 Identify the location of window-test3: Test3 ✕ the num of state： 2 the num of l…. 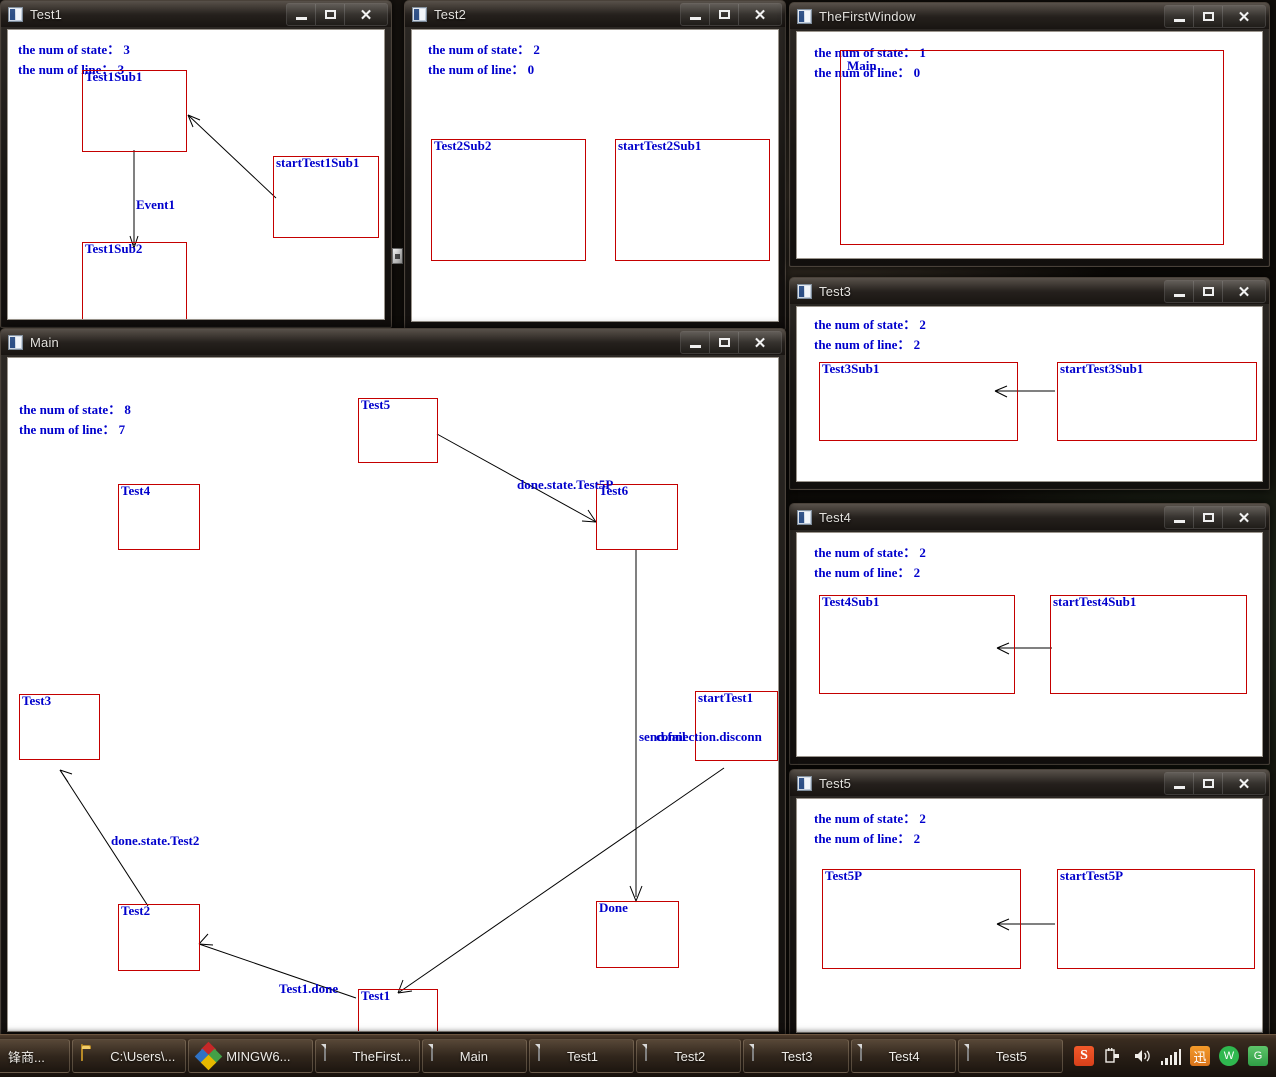
(1029, 383).